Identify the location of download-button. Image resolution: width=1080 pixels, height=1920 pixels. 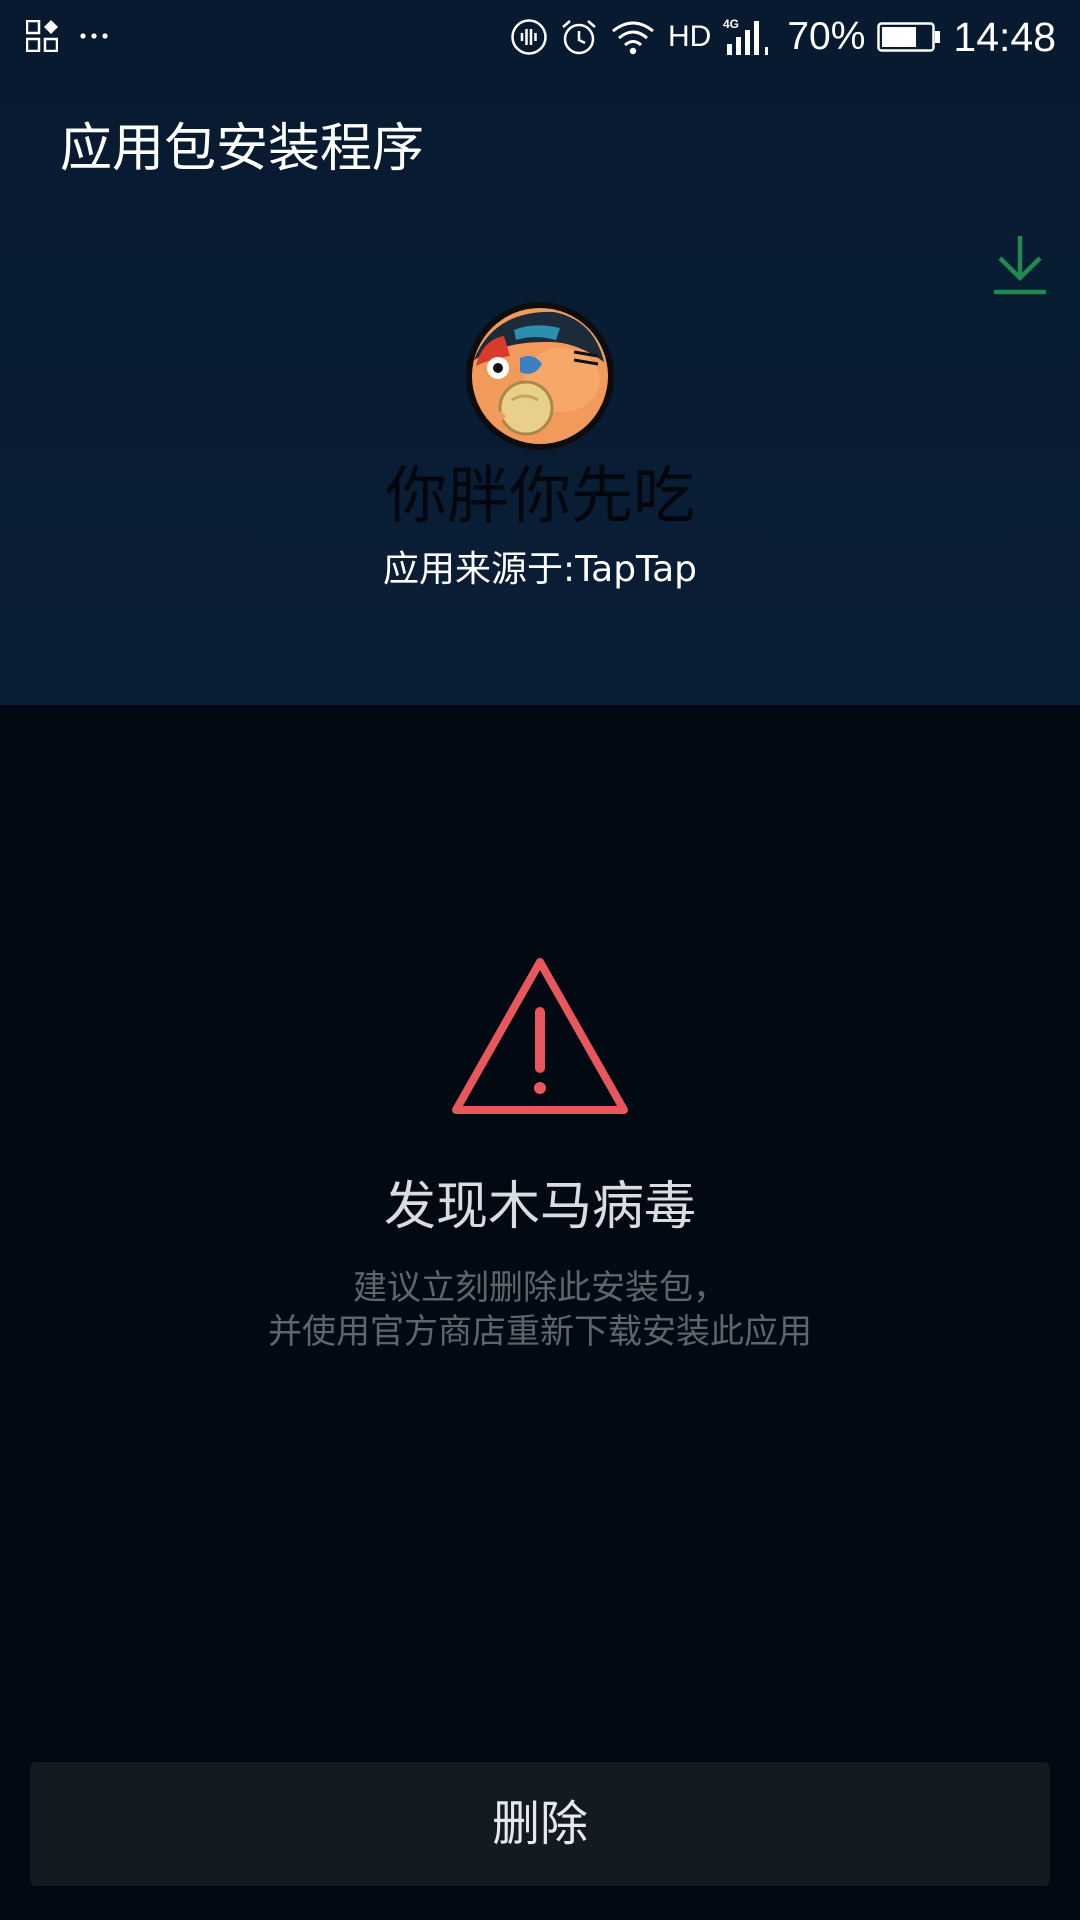
(1020, 265).